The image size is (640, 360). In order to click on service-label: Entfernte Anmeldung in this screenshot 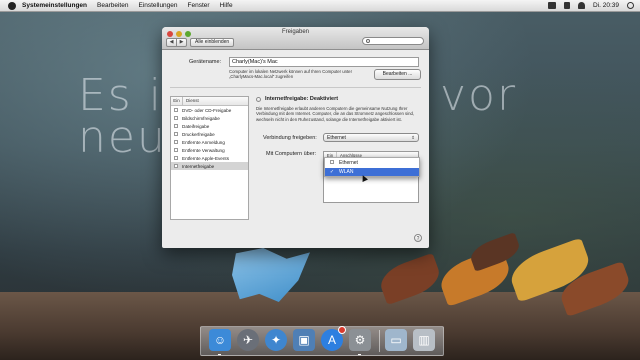, I will do `click(203, 142)`.